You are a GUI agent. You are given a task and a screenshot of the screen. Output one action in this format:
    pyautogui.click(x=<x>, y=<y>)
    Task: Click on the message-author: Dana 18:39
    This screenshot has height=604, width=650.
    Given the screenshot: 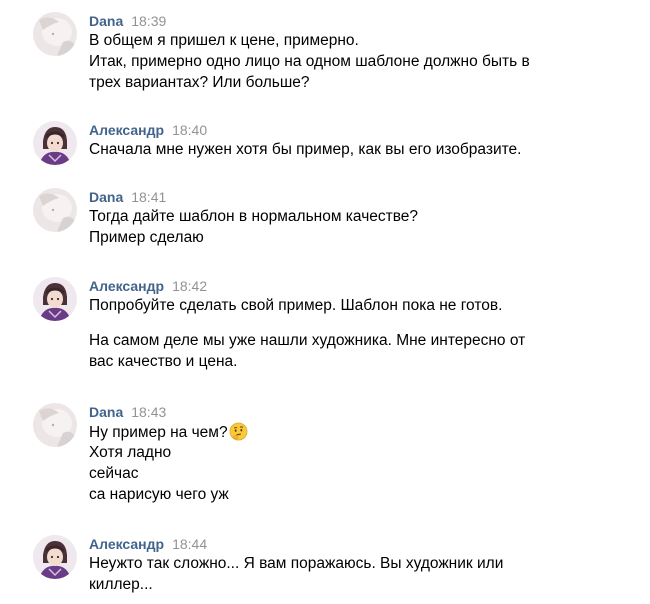 What is the action you would take?
    pyautogui.click(x=127, y=21)
    